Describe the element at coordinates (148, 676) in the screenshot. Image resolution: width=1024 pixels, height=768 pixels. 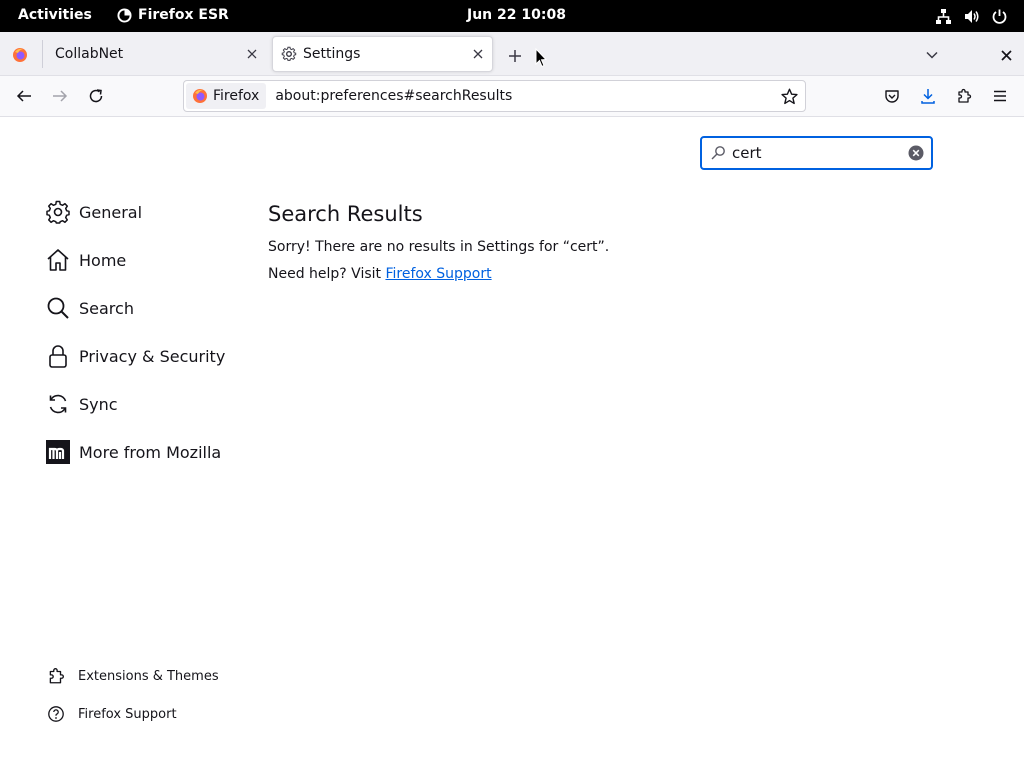
I see `footer-item-label: Extensions & Themes` at that location.